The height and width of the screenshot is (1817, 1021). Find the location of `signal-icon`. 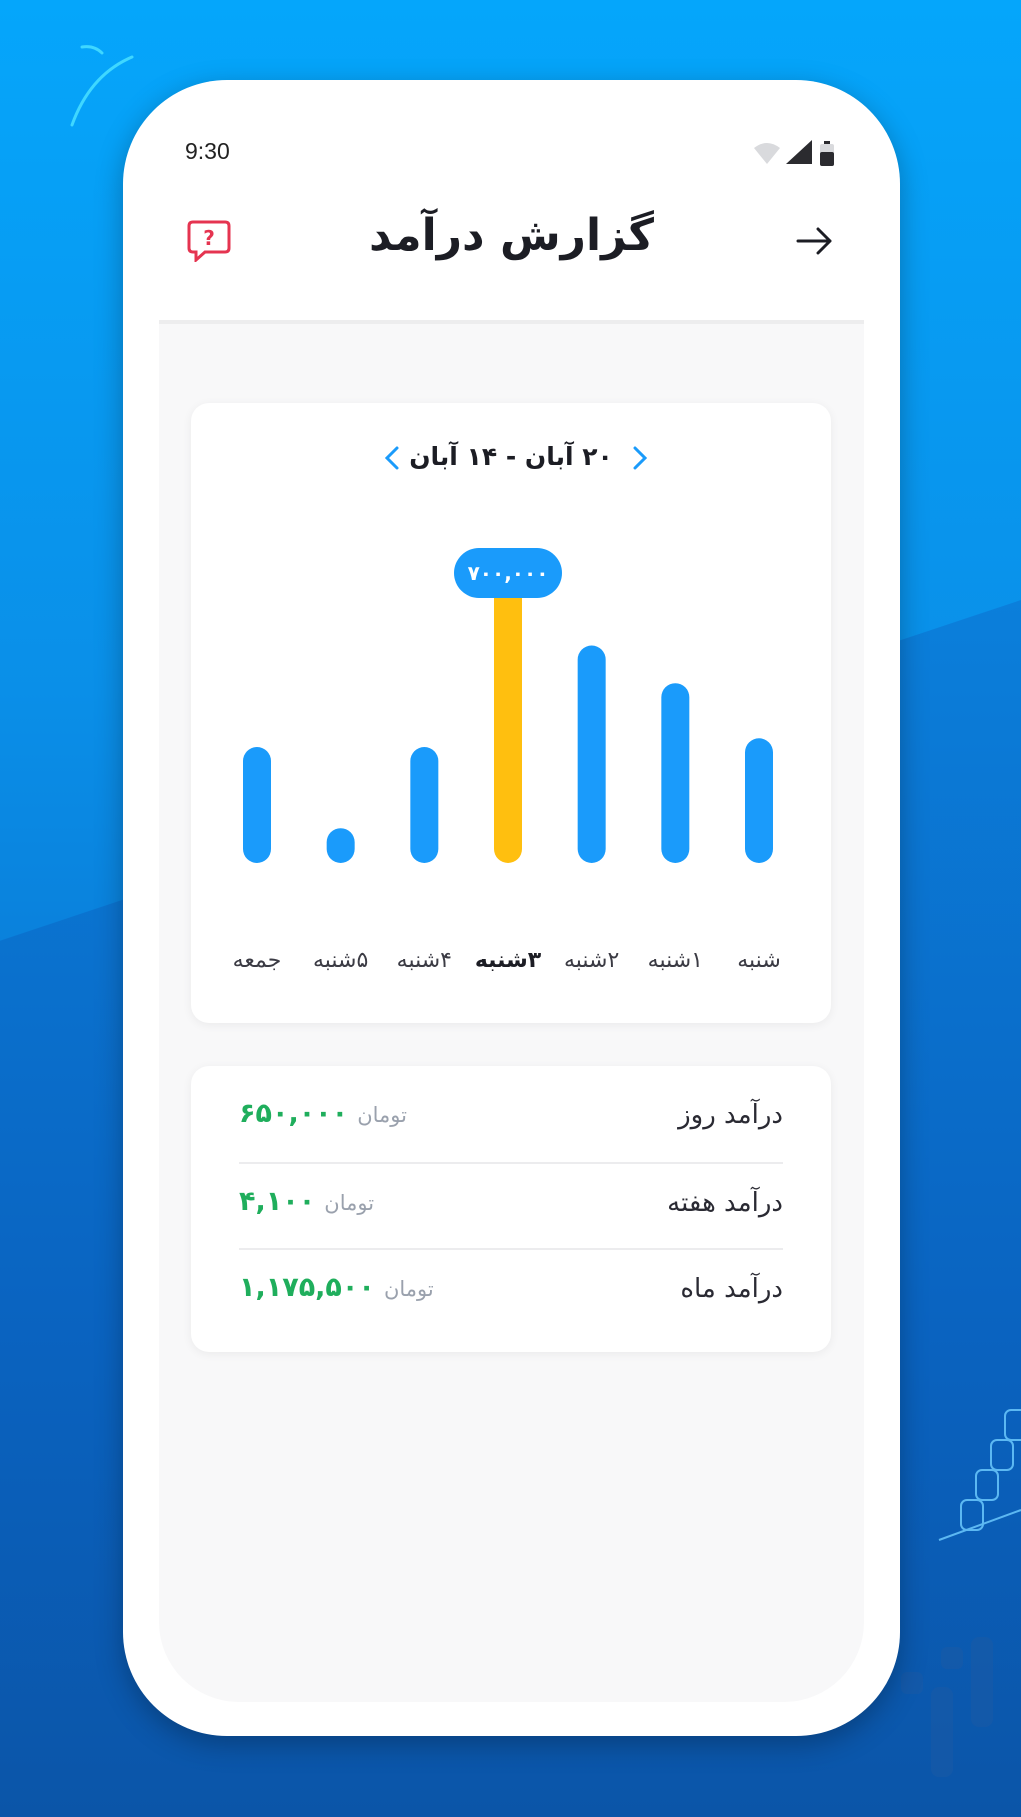

signal-icon is located at coordinates (799, 152).